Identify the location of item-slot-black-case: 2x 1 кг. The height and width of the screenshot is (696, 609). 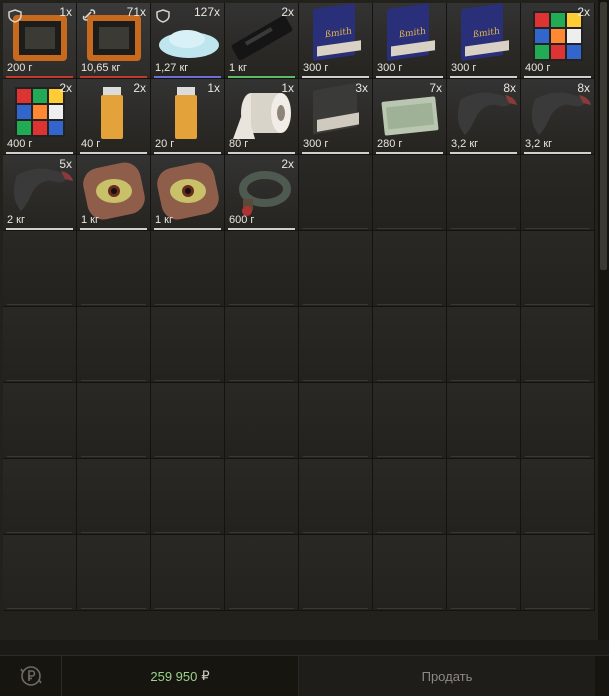
(262, 41).